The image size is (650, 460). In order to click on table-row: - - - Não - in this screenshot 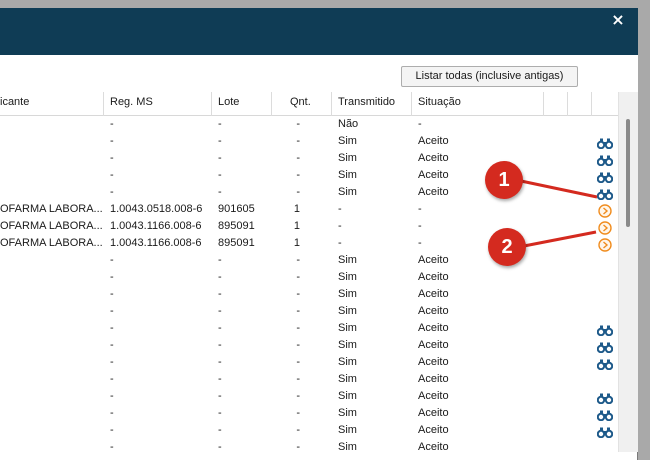, I will do `click(309, 125)`.